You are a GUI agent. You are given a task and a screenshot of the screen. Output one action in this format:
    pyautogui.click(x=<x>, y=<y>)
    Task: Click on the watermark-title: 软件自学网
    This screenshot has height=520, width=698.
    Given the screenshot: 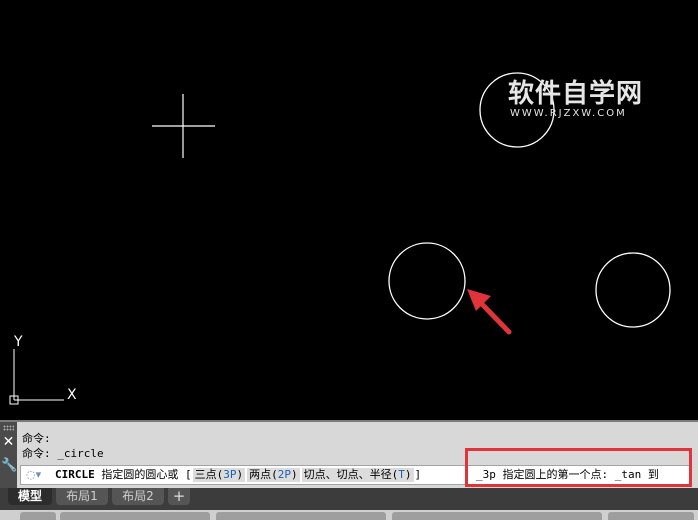 What is the action you would take?
    pyautogui.click(x=576, y=94)
    